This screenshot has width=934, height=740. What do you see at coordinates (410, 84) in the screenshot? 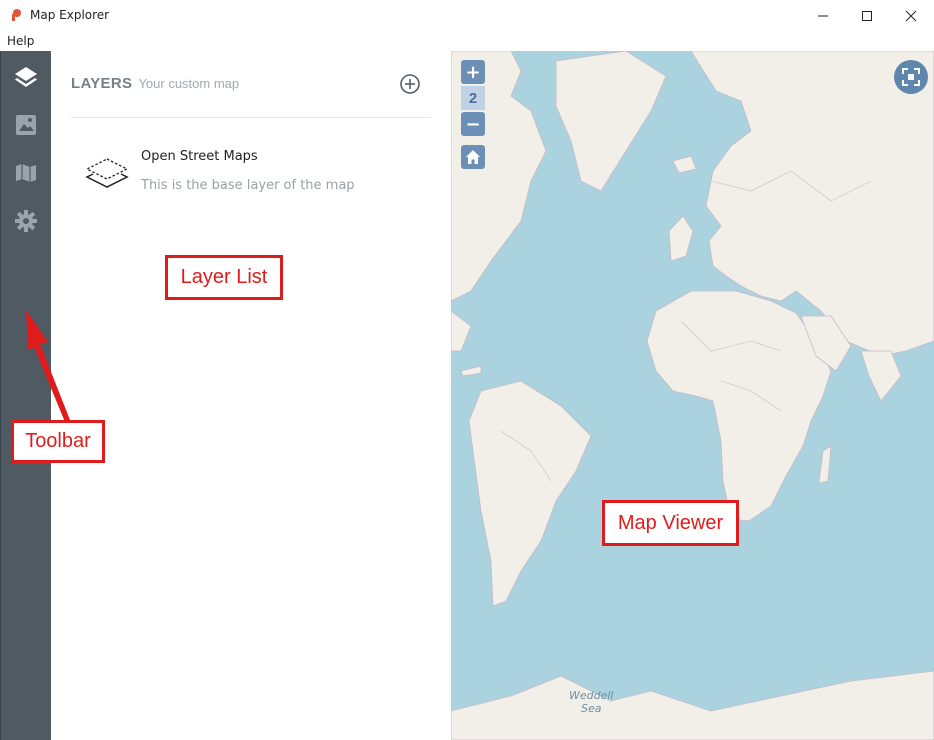
I see `add-layer-button` at bounding box center [410, 84].